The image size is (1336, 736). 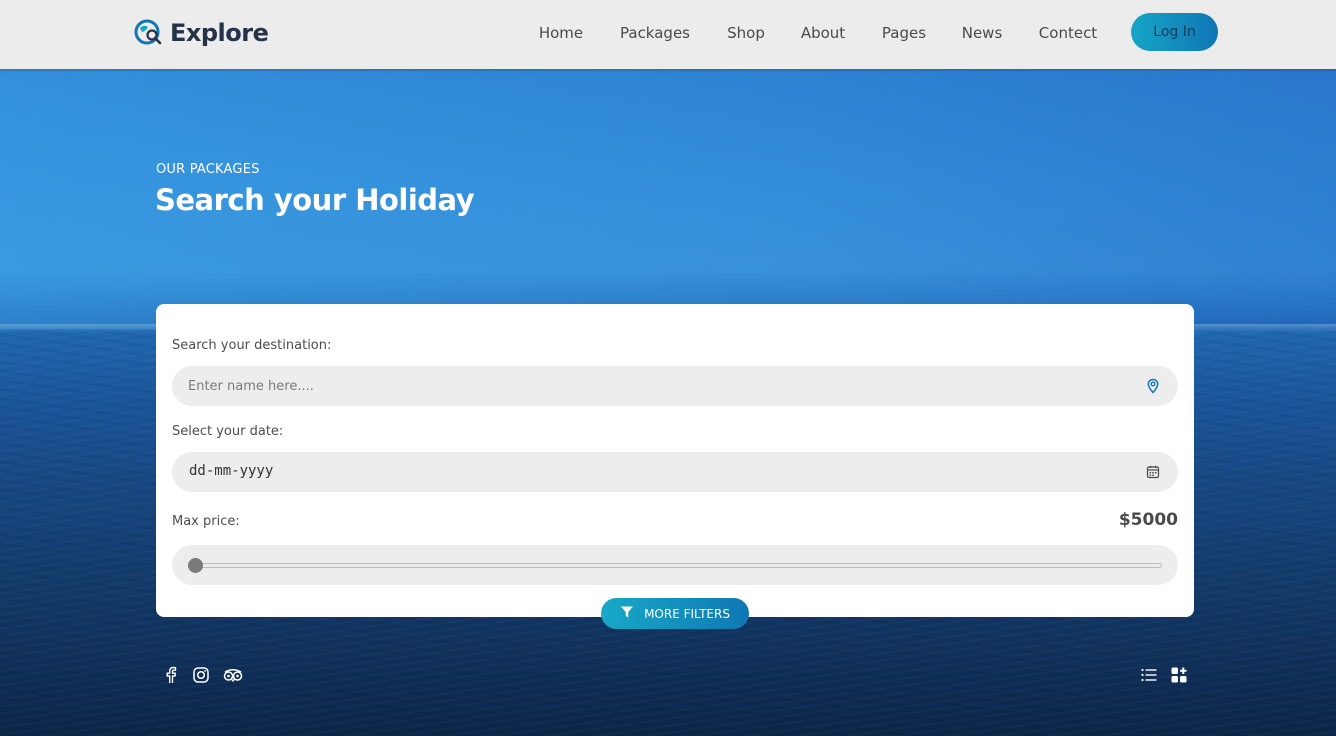 I want to click on destination-input, so click(x=652, y=386).